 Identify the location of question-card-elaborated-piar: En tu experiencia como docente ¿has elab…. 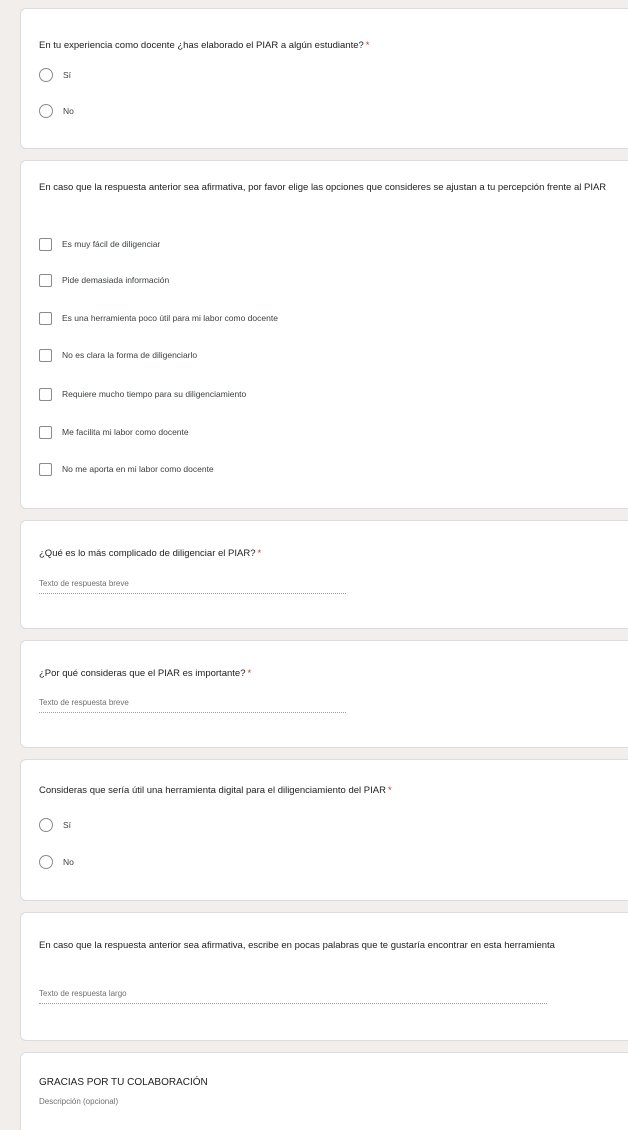
(324, 78).